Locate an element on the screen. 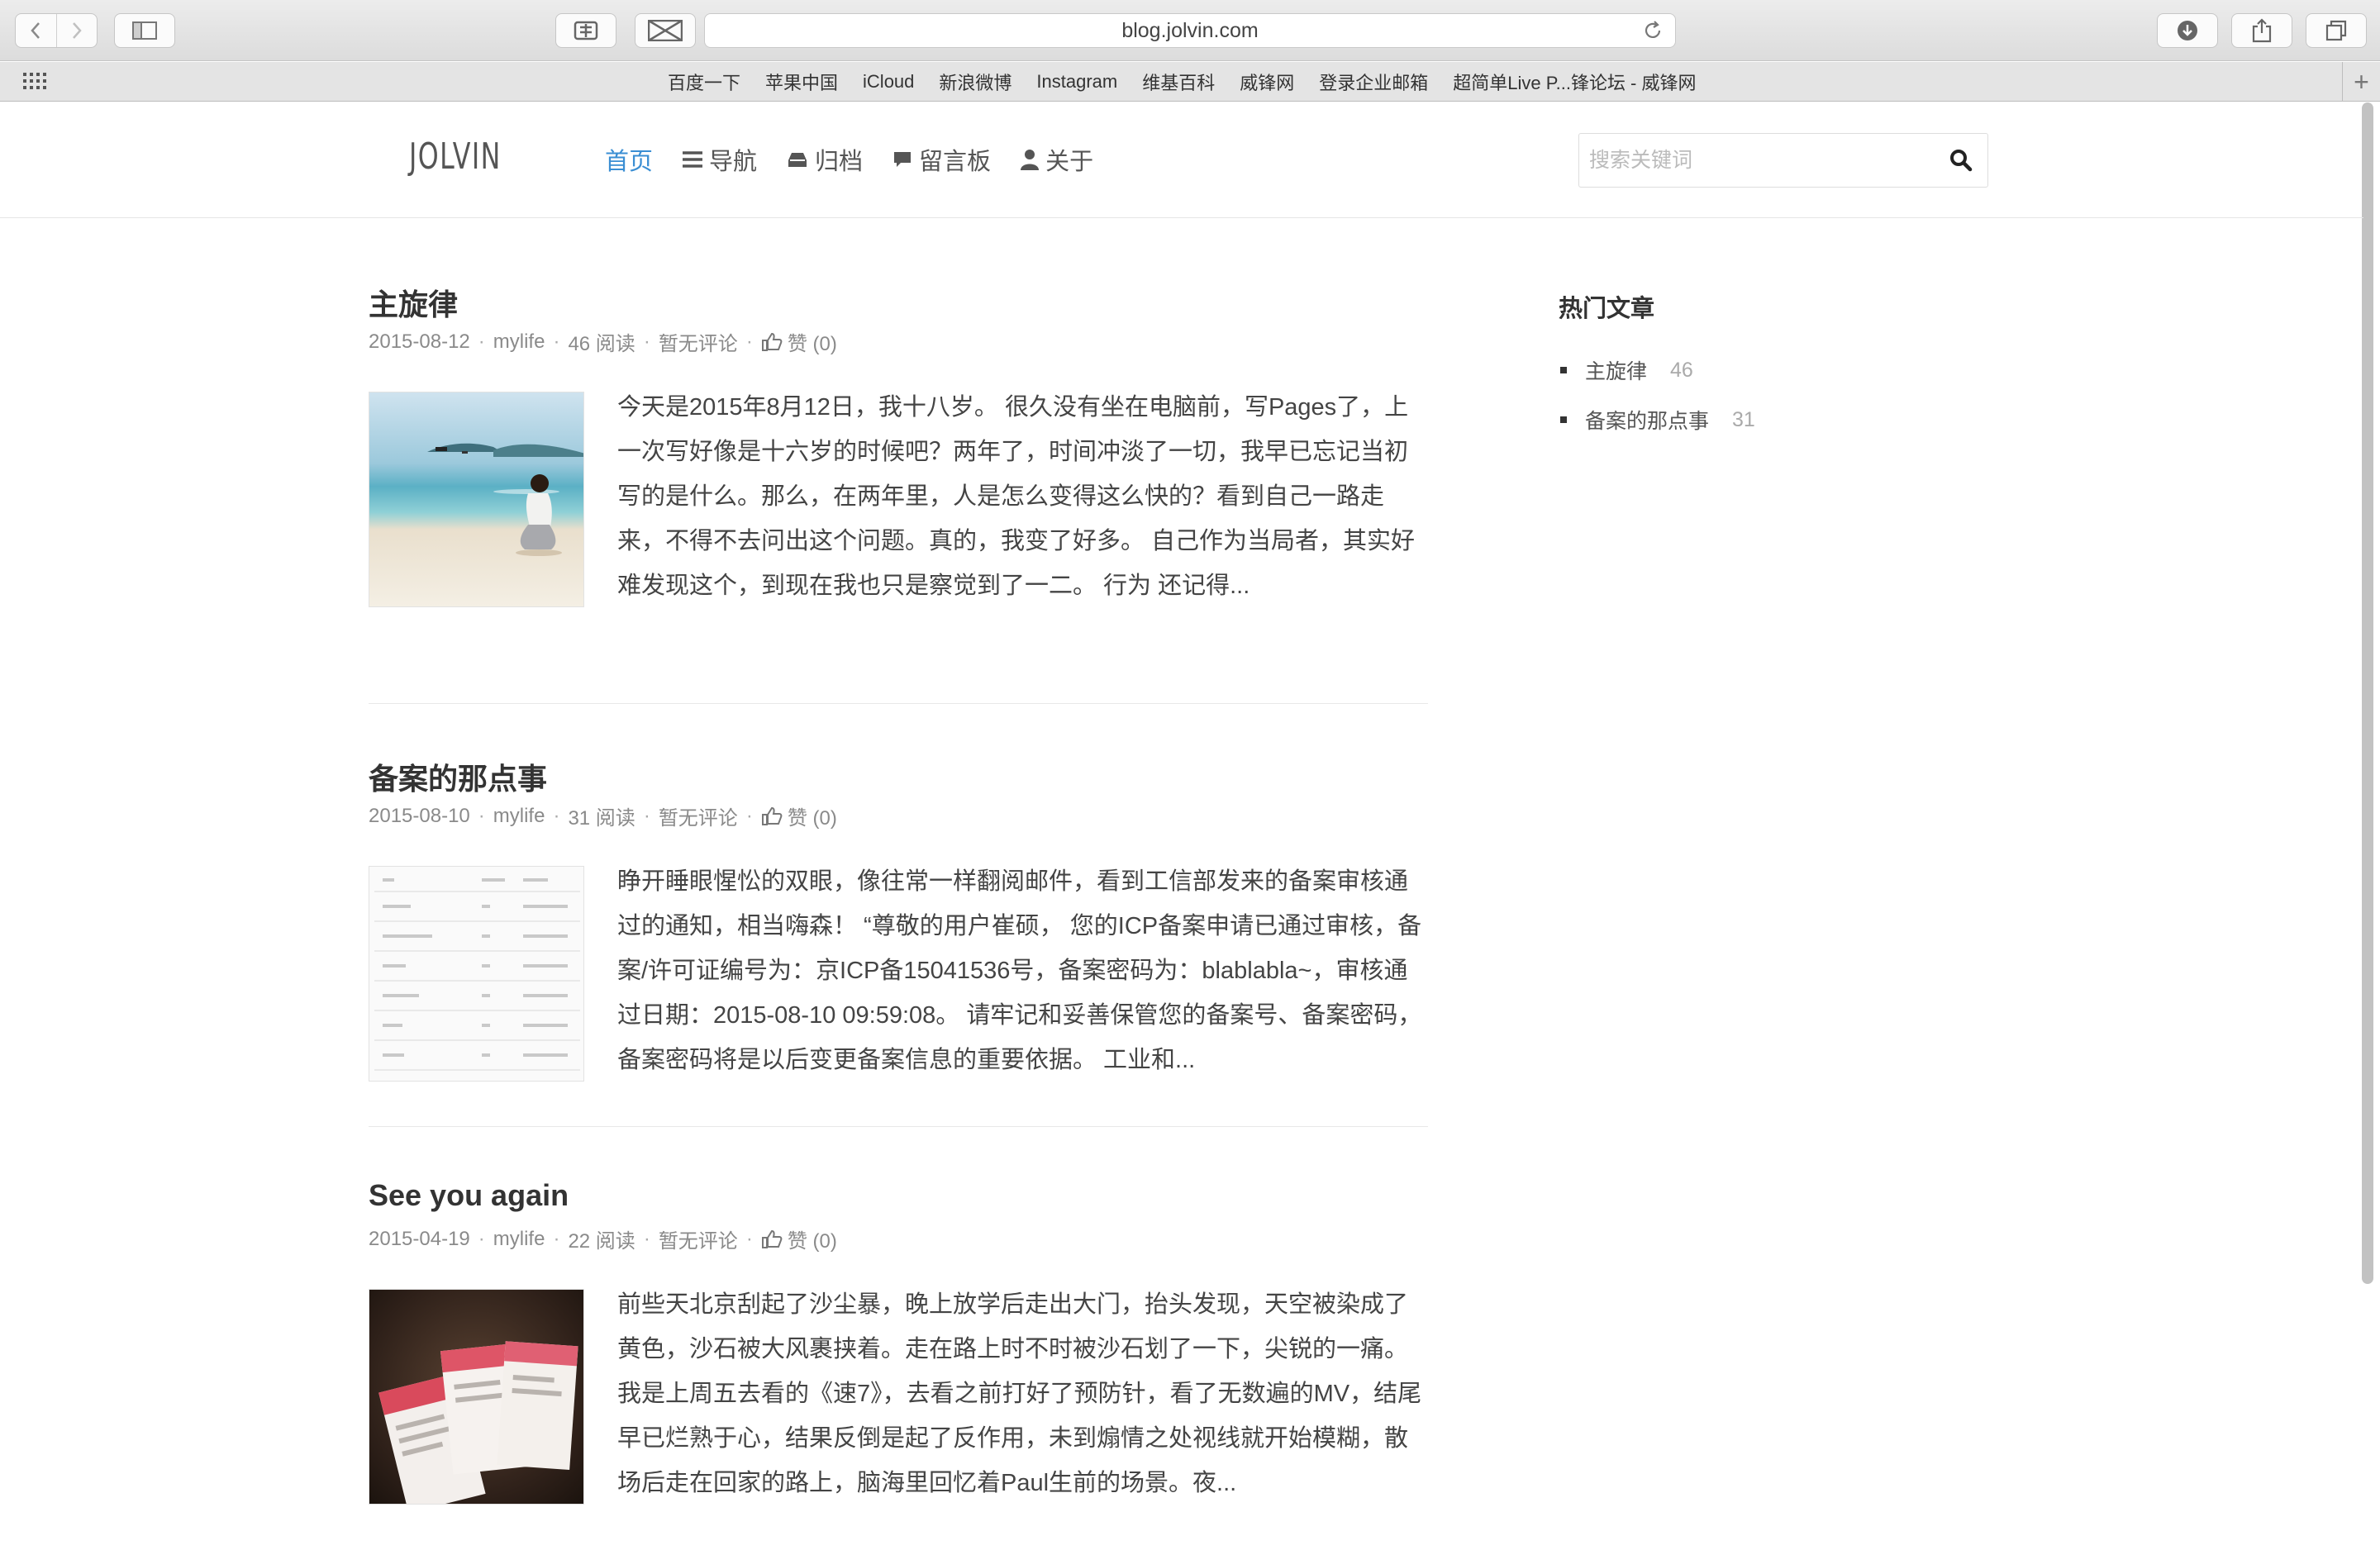 This screenshot has height=1550, width=2380. chevron-left-icon is located at coordinates (35, 30).